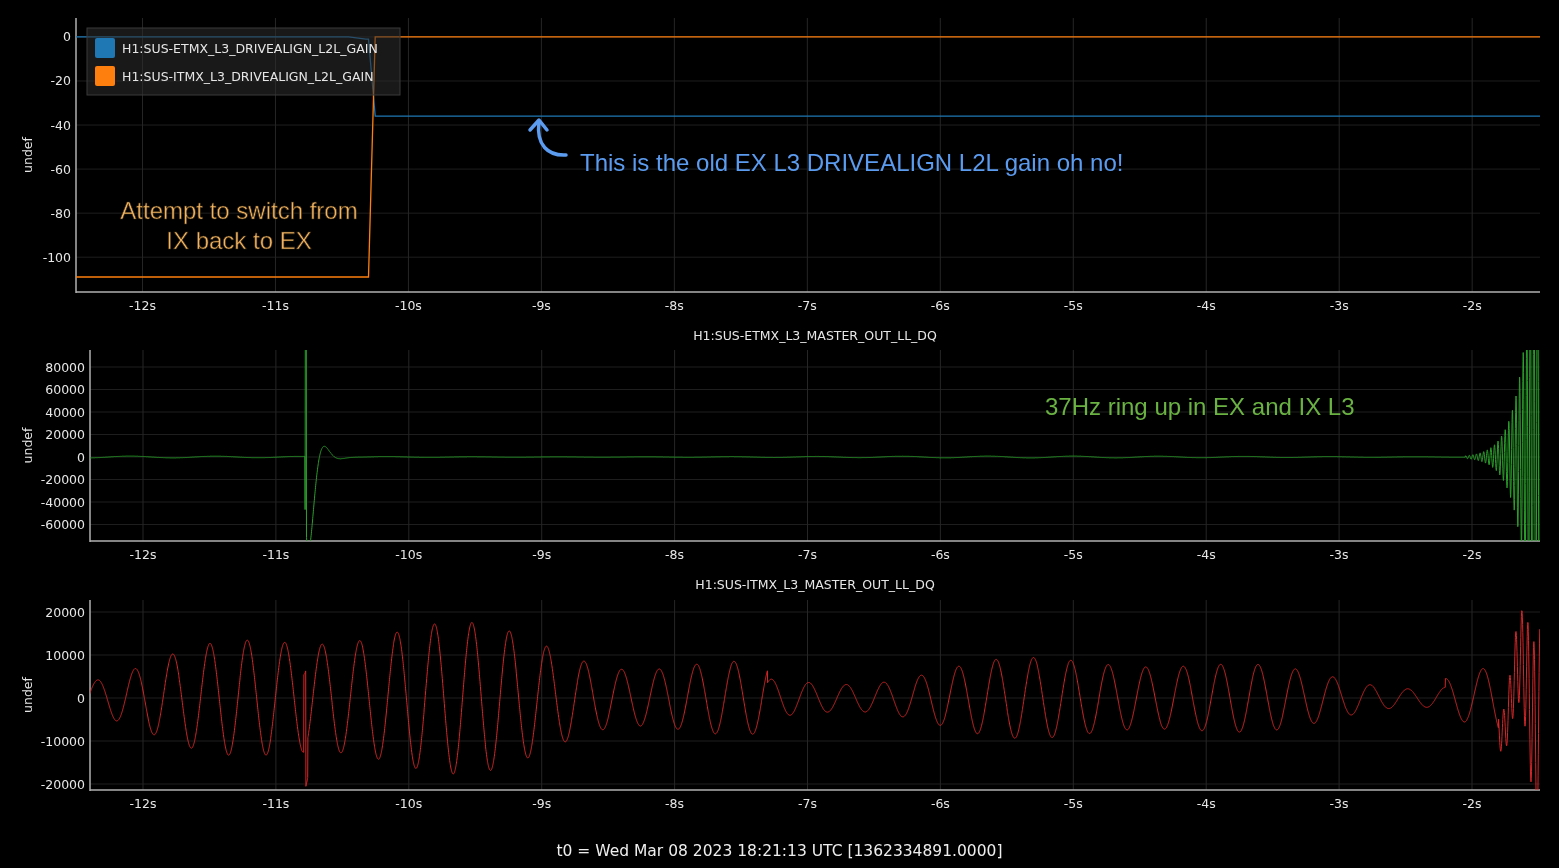  What do you see at coordinates (62, 741) in the screenshot?
I see `y-tick-label: -10000` at bounding box center [62, 741].